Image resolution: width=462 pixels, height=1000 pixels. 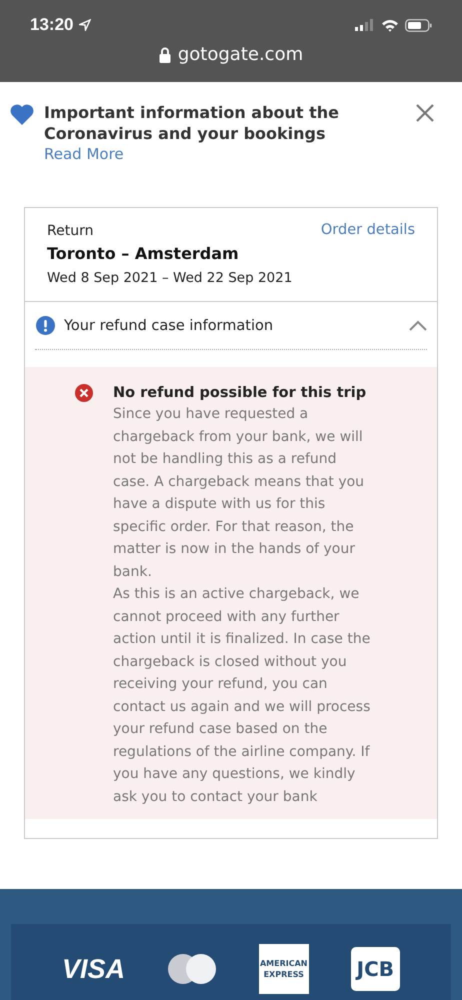 What do you see at coordinates (242, 695) in the screenshot?
I see `message-paragraph: As this is an active chargeback, we cannot proceed with any further action until it is finalized. In case the chargeback is closed without you receiving your refund, you can contact us again and we will process your refund case based on the regulations of the airline company. If you have any questions, we kindly ask you to contact your bank` at bounding box center [242, 695].